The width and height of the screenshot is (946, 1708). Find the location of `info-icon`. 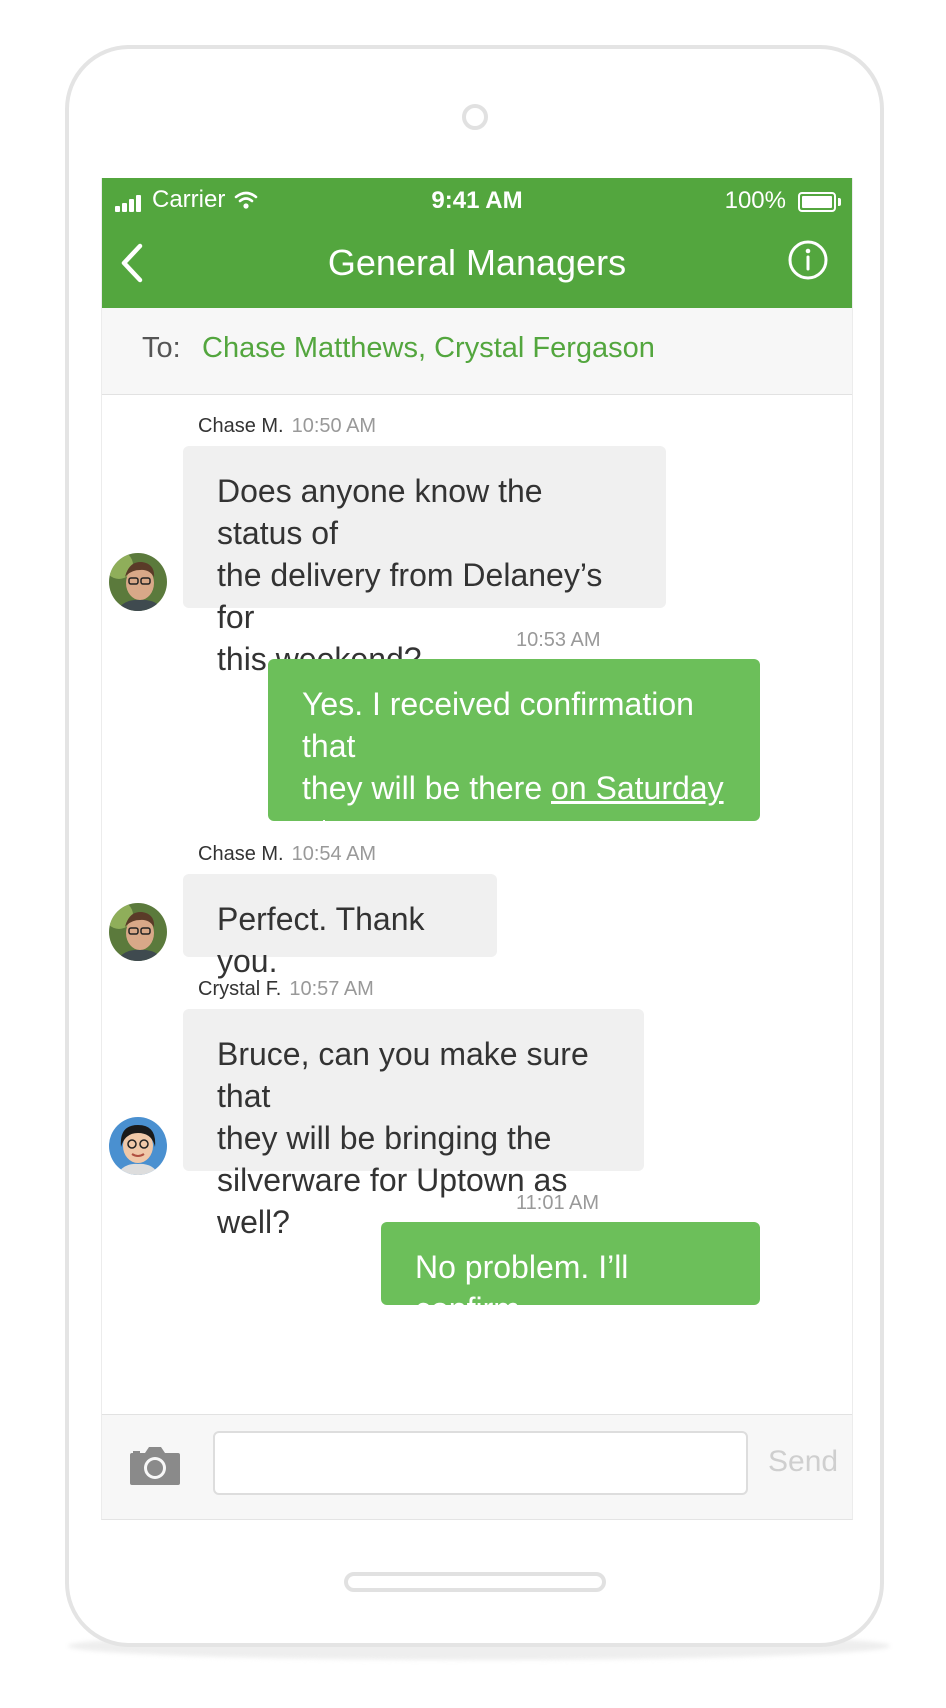

info-icon is located at coordinates (808, 260).